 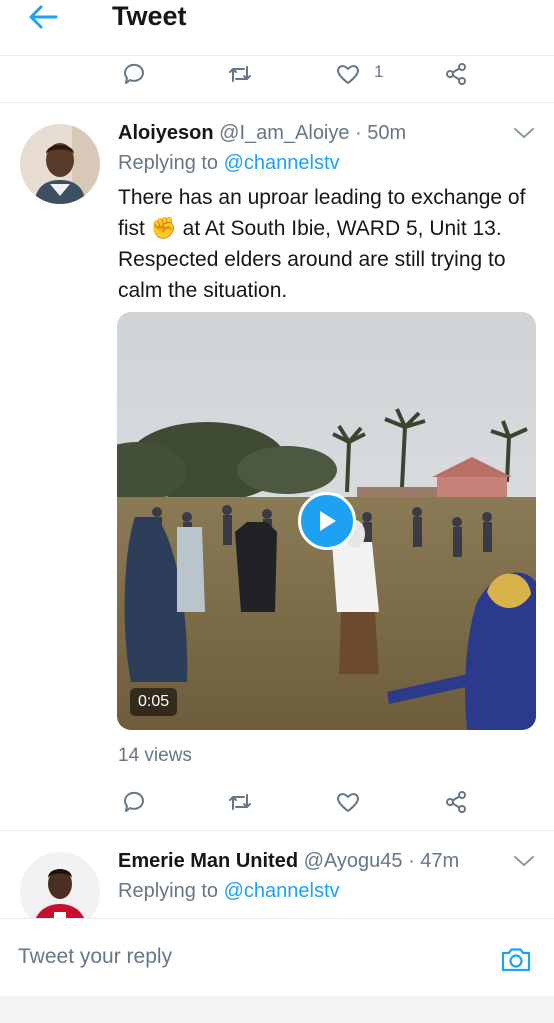 What do you see at coordinates (43, 17) in the screenshot?
I see `back-arrow-icon` at bounding box center [43, 17].